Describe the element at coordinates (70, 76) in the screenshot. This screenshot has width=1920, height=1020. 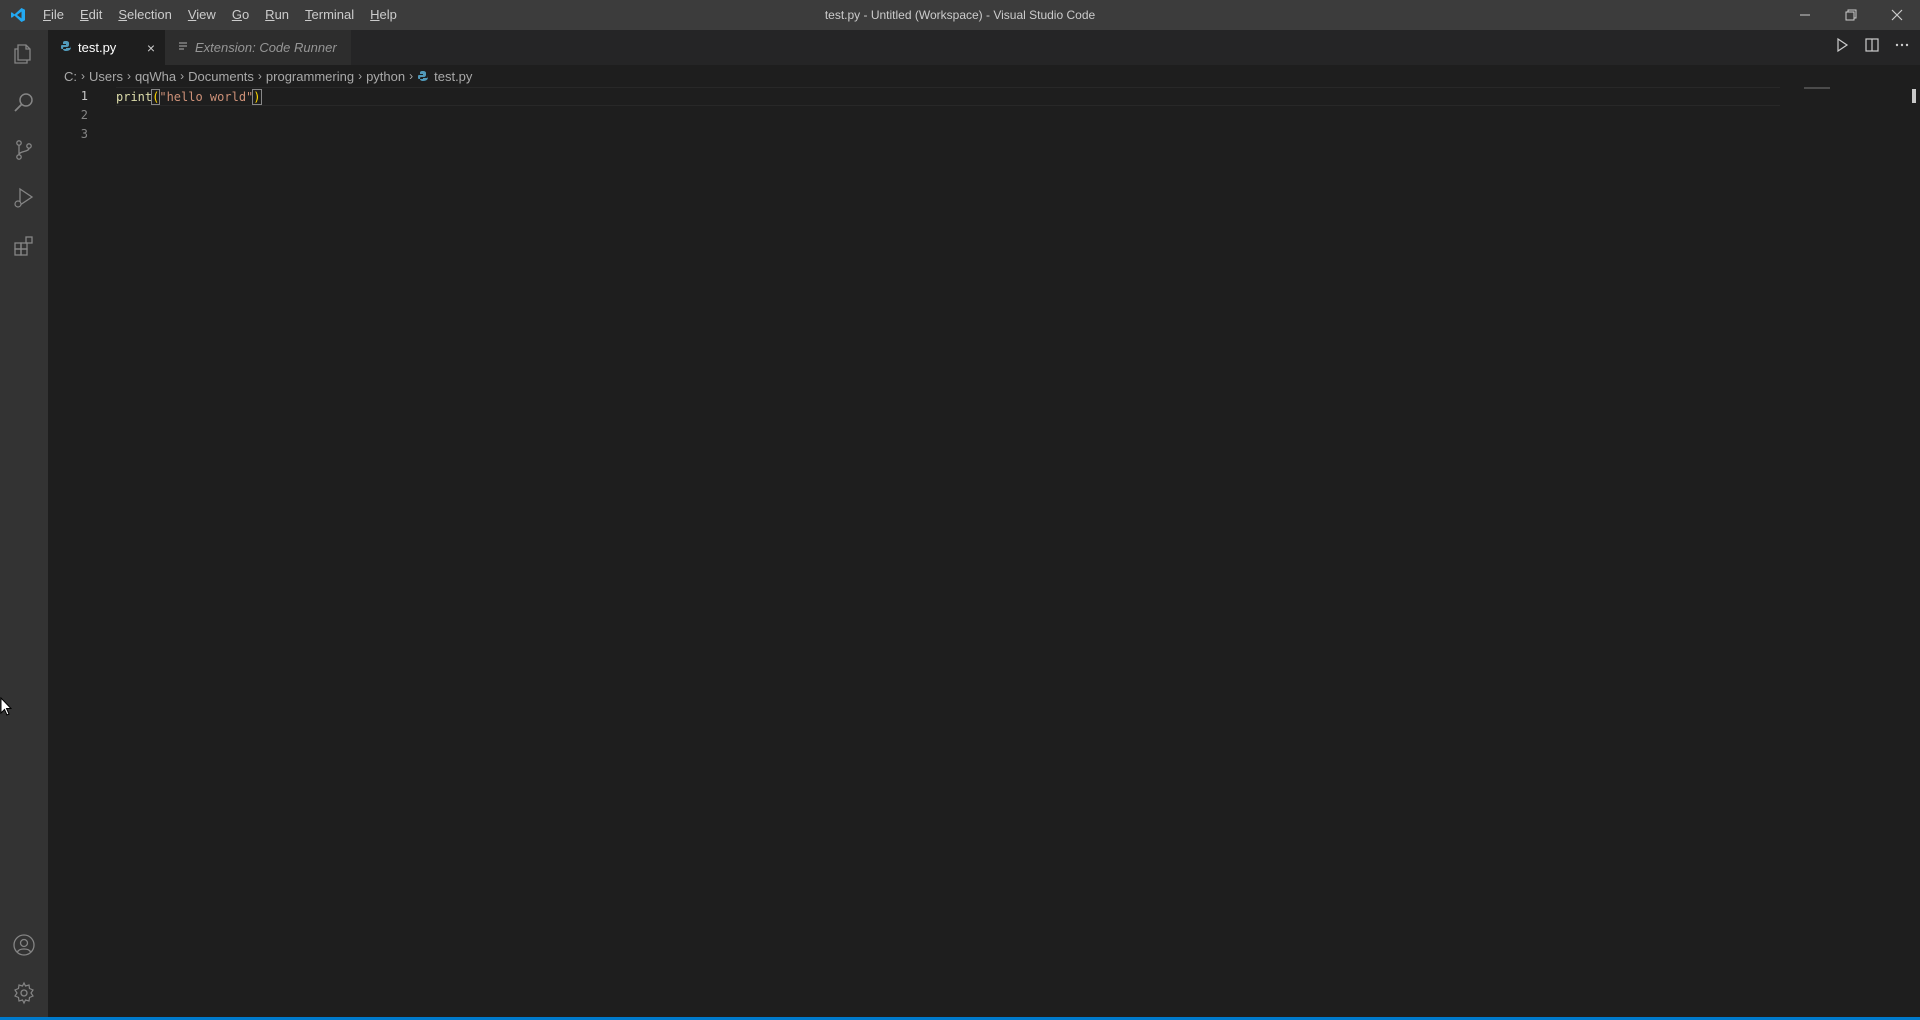
I see `breadcrumb-item-drive: C:` at that location.